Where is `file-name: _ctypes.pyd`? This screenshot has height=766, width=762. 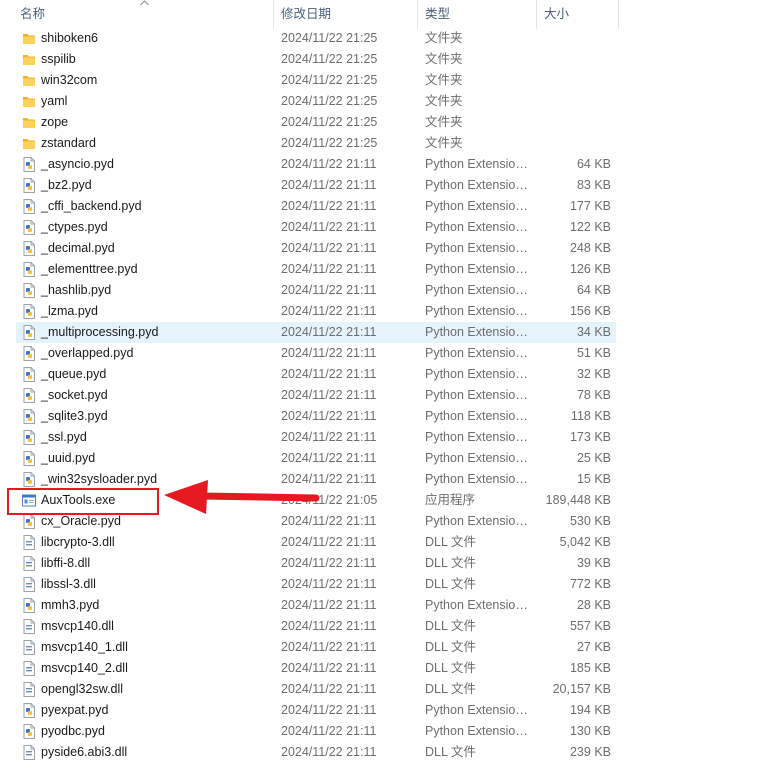 file-name: _ctypes.pyd is located at coordinates (74, 227).